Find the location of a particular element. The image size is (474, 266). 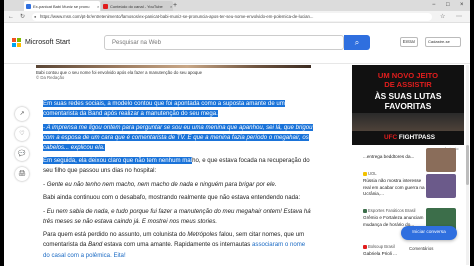

ad-headline: DE ASSISTIR is located at coordinates (408, 84).